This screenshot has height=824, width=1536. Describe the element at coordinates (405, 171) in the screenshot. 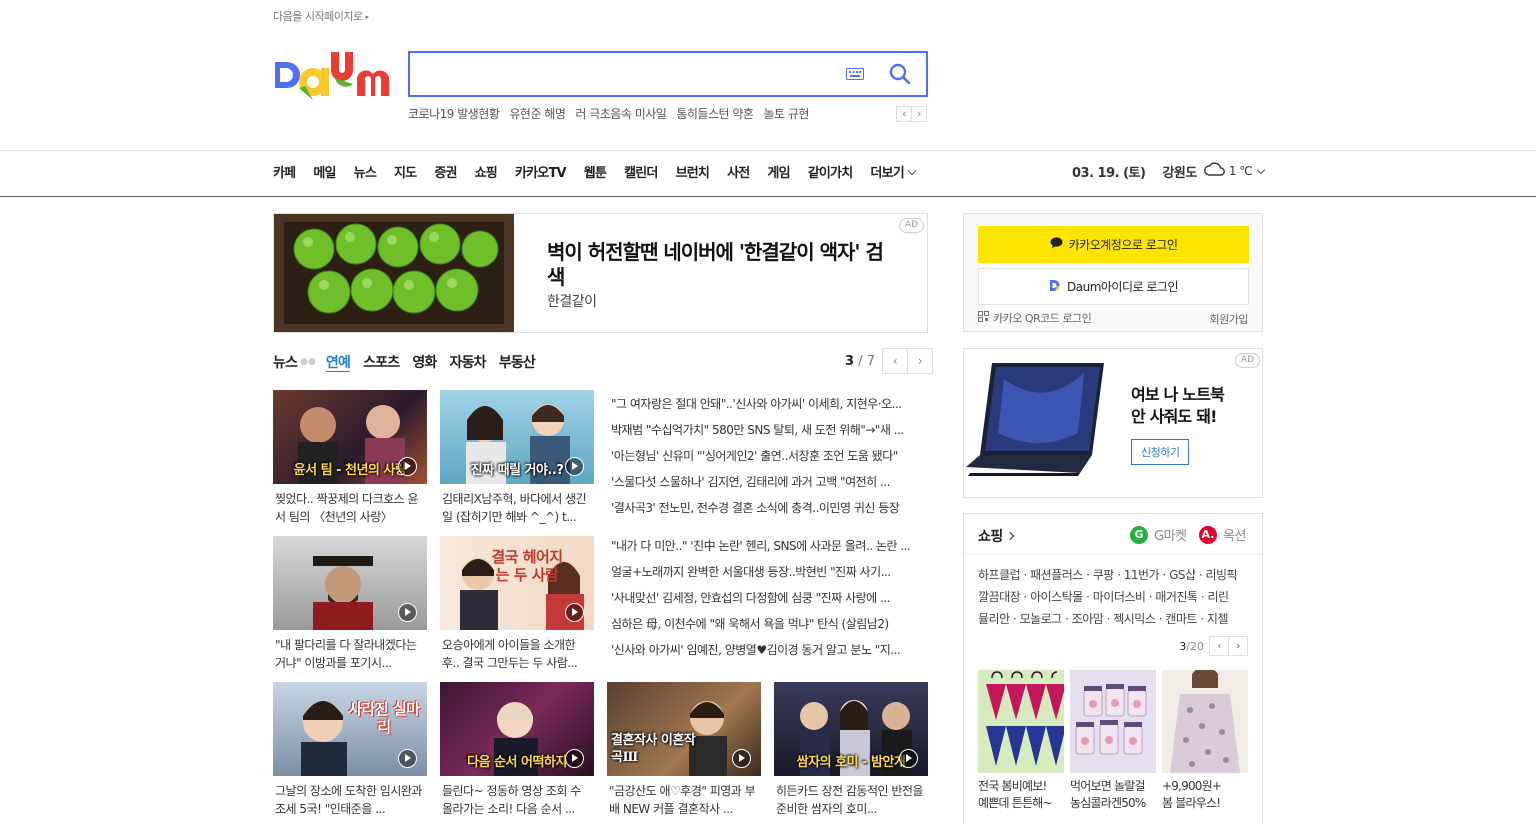

I see `nav-map: 지도` at that location.